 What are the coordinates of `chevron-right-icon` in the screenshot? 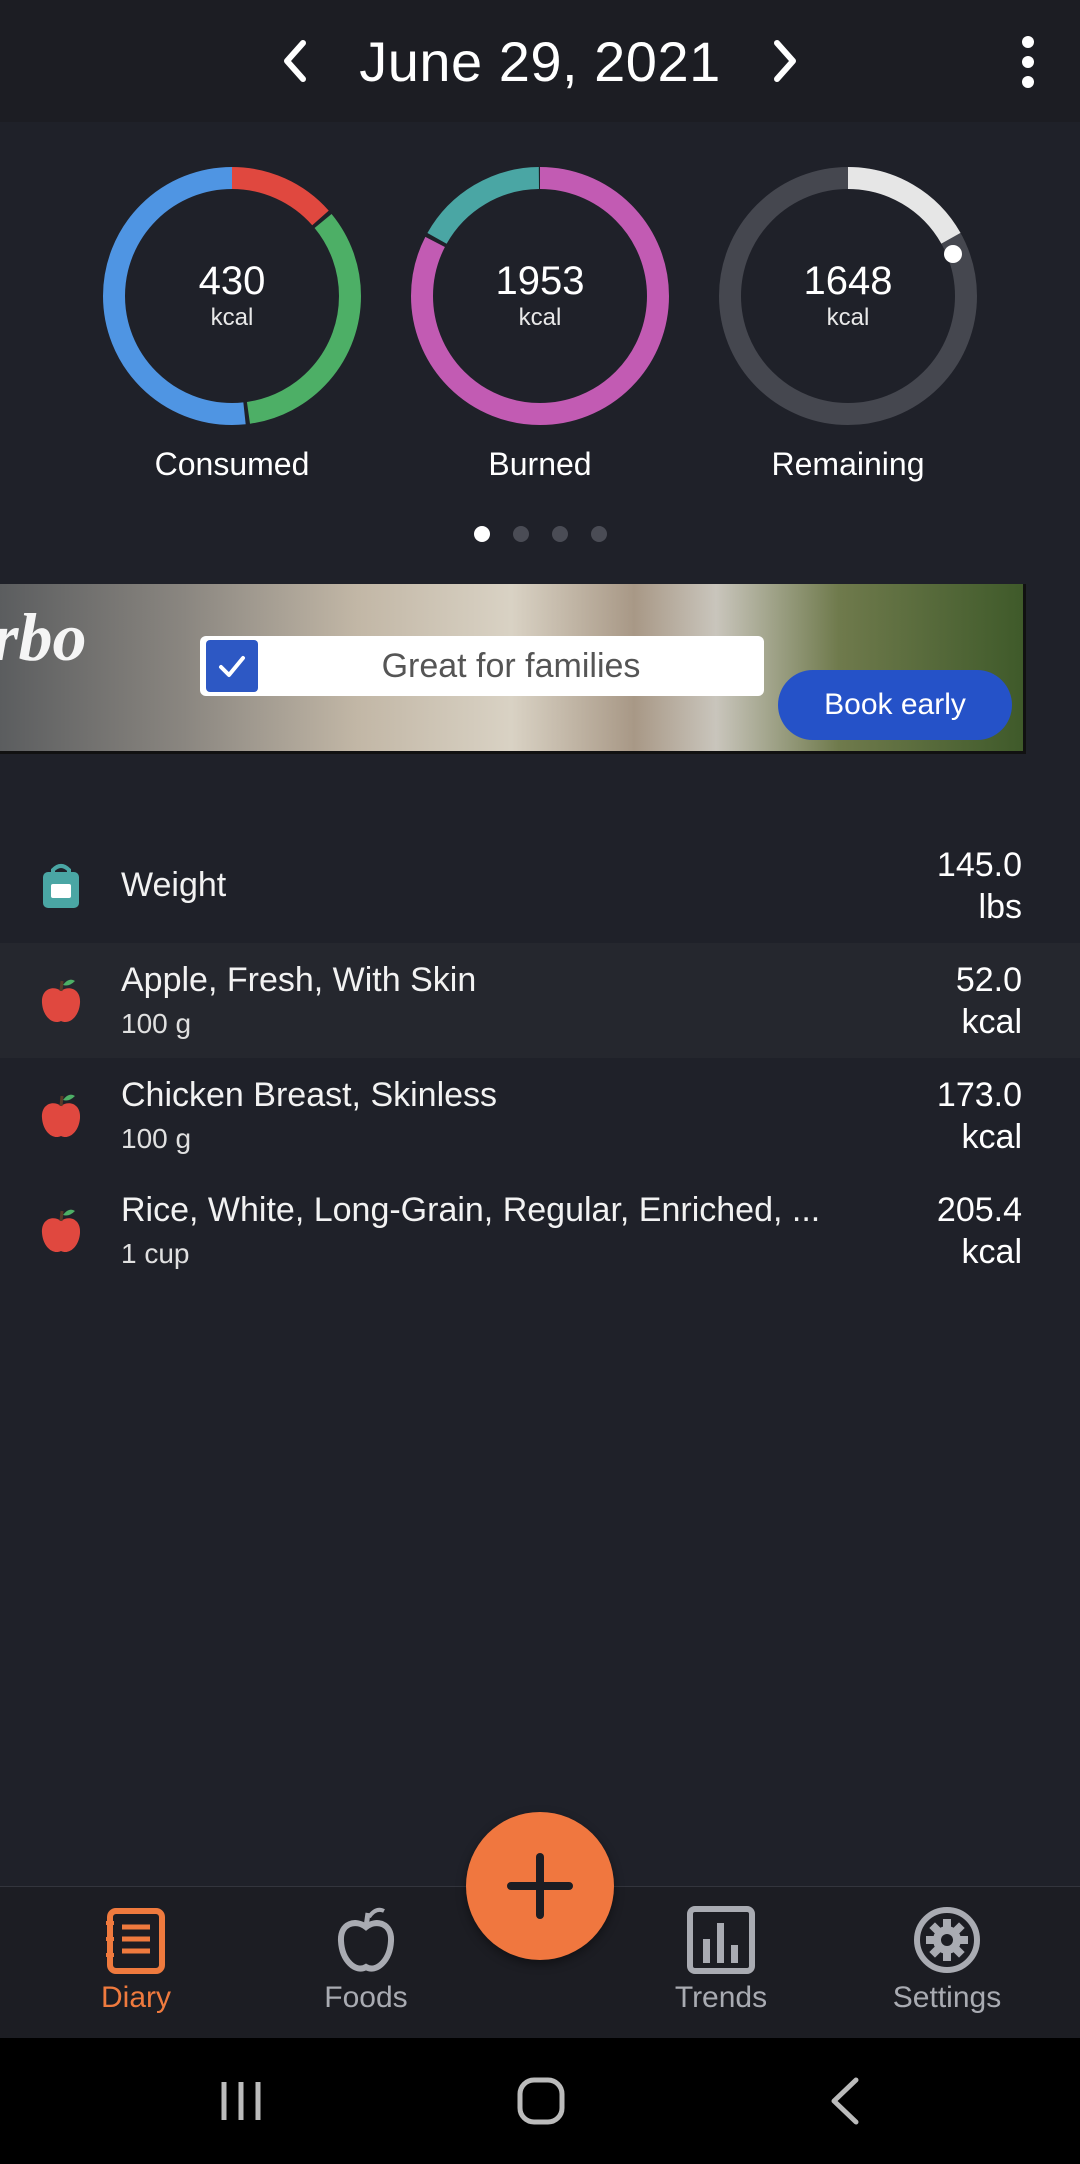 It's located at (784, 61).